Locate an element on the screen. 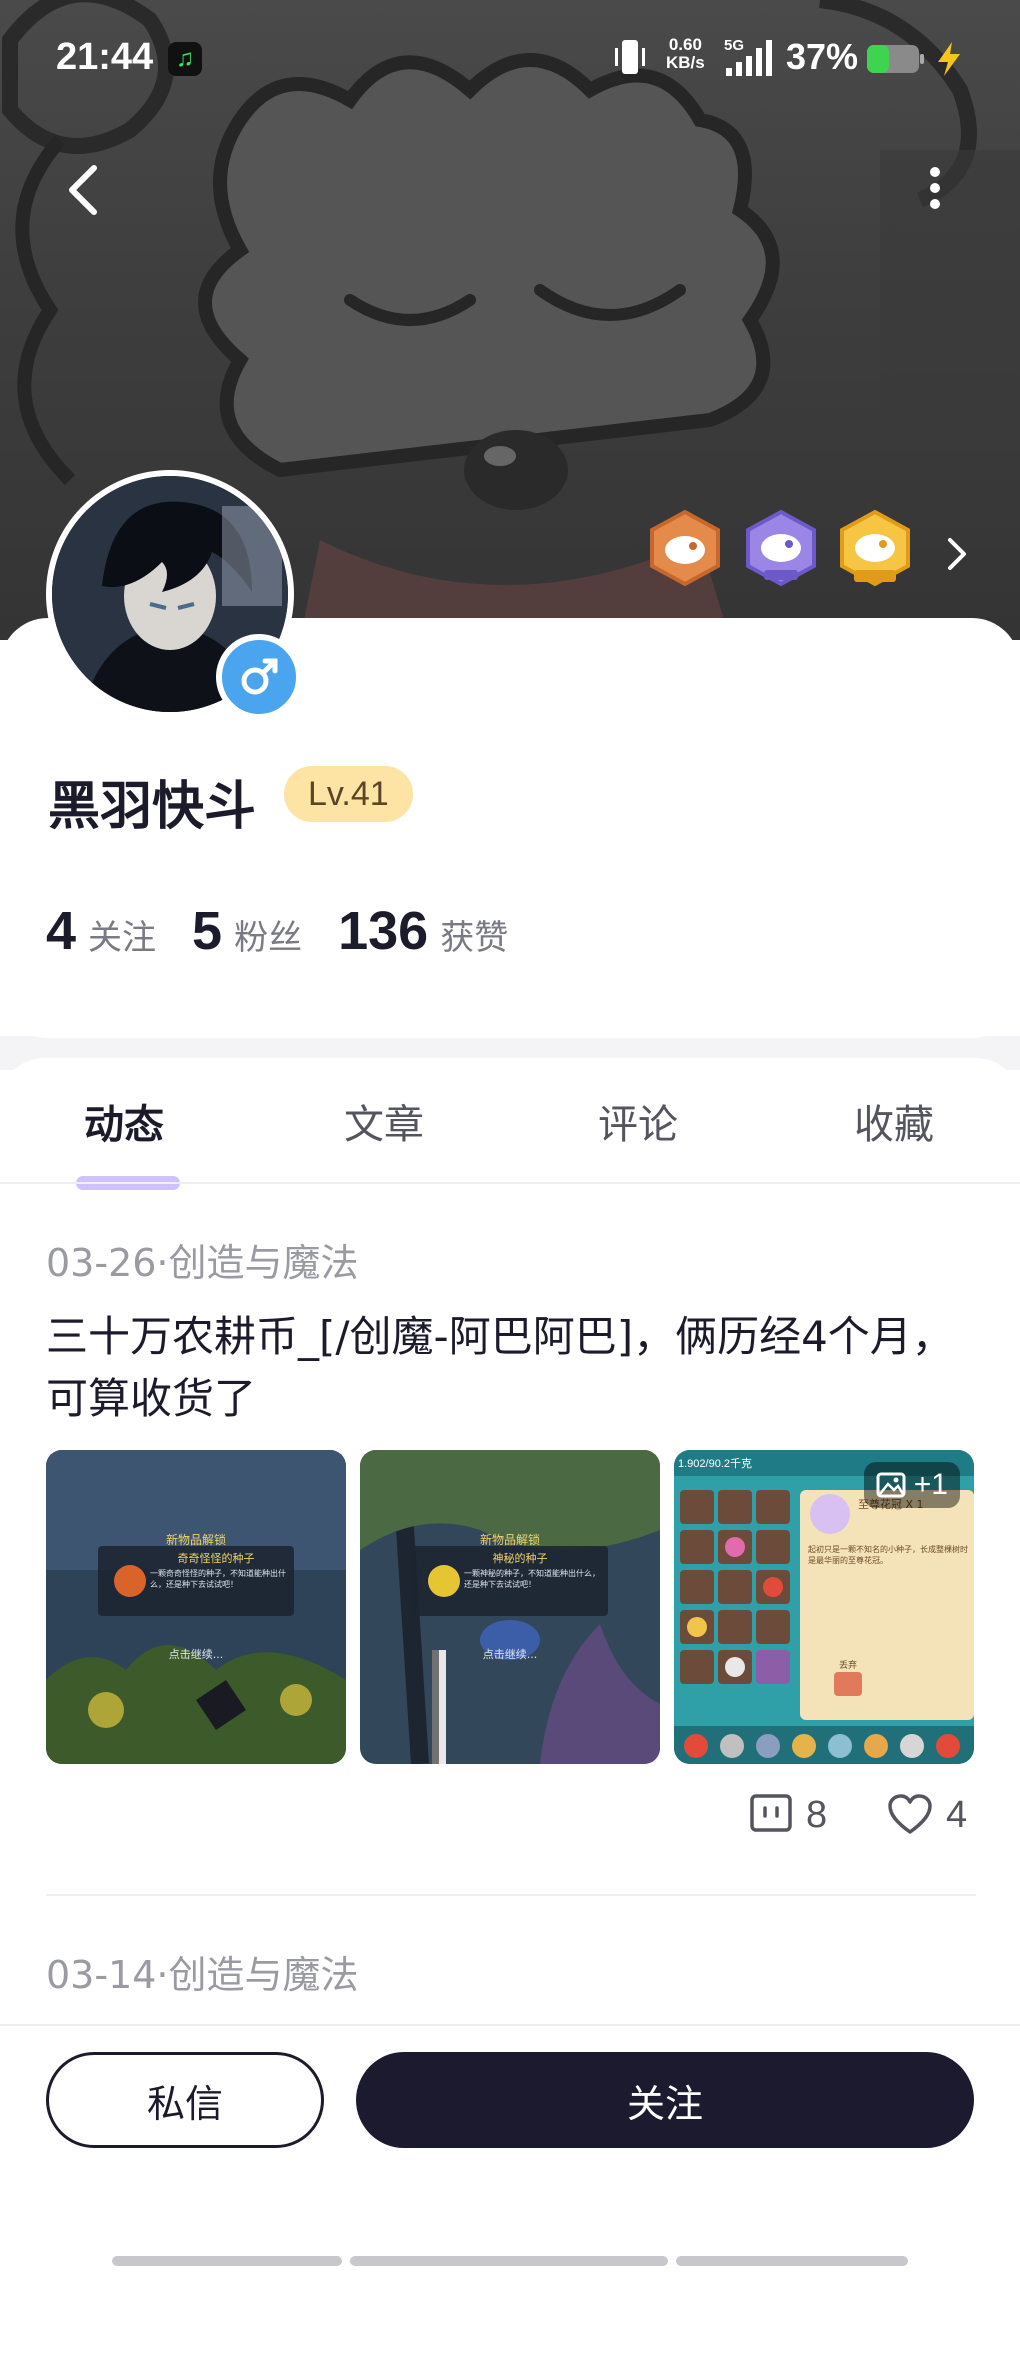 This screenshot has width=1020, height=2358. likes-received-label: 获赞 is located at coordinates (474, 938).